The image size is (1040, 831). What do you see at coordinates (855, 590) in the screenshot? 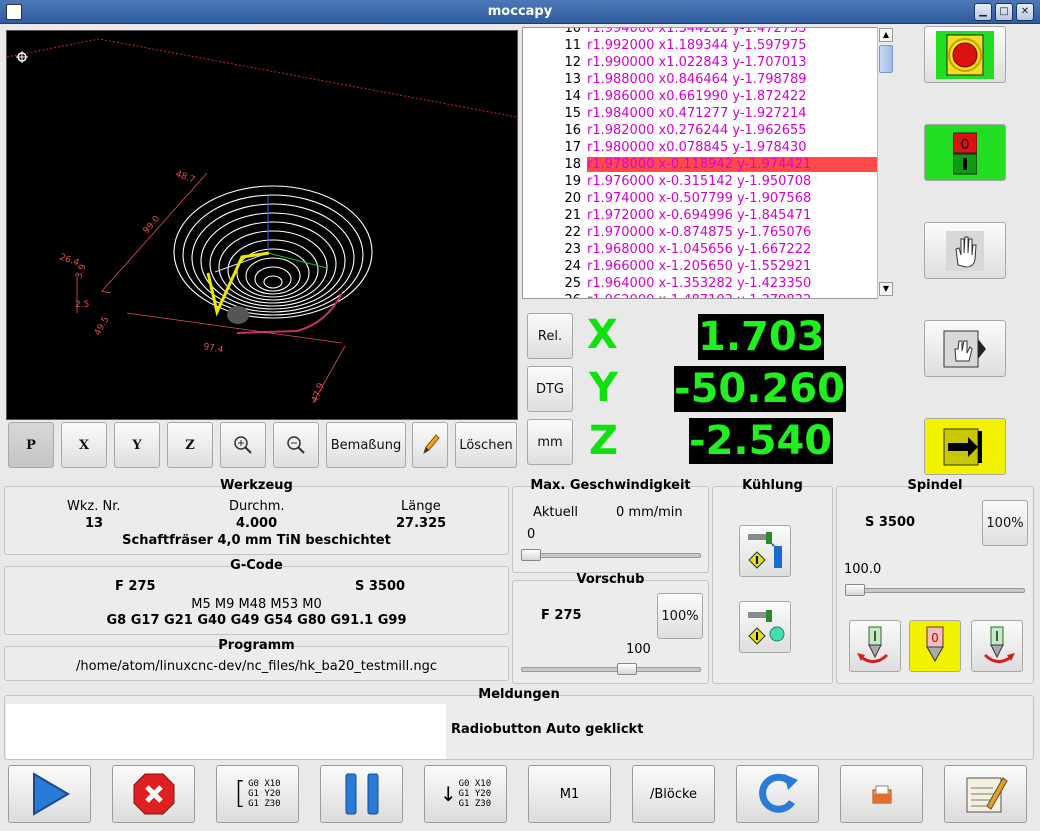
I see `spindle-override-slider-handle` at bounding box center [855, 590].